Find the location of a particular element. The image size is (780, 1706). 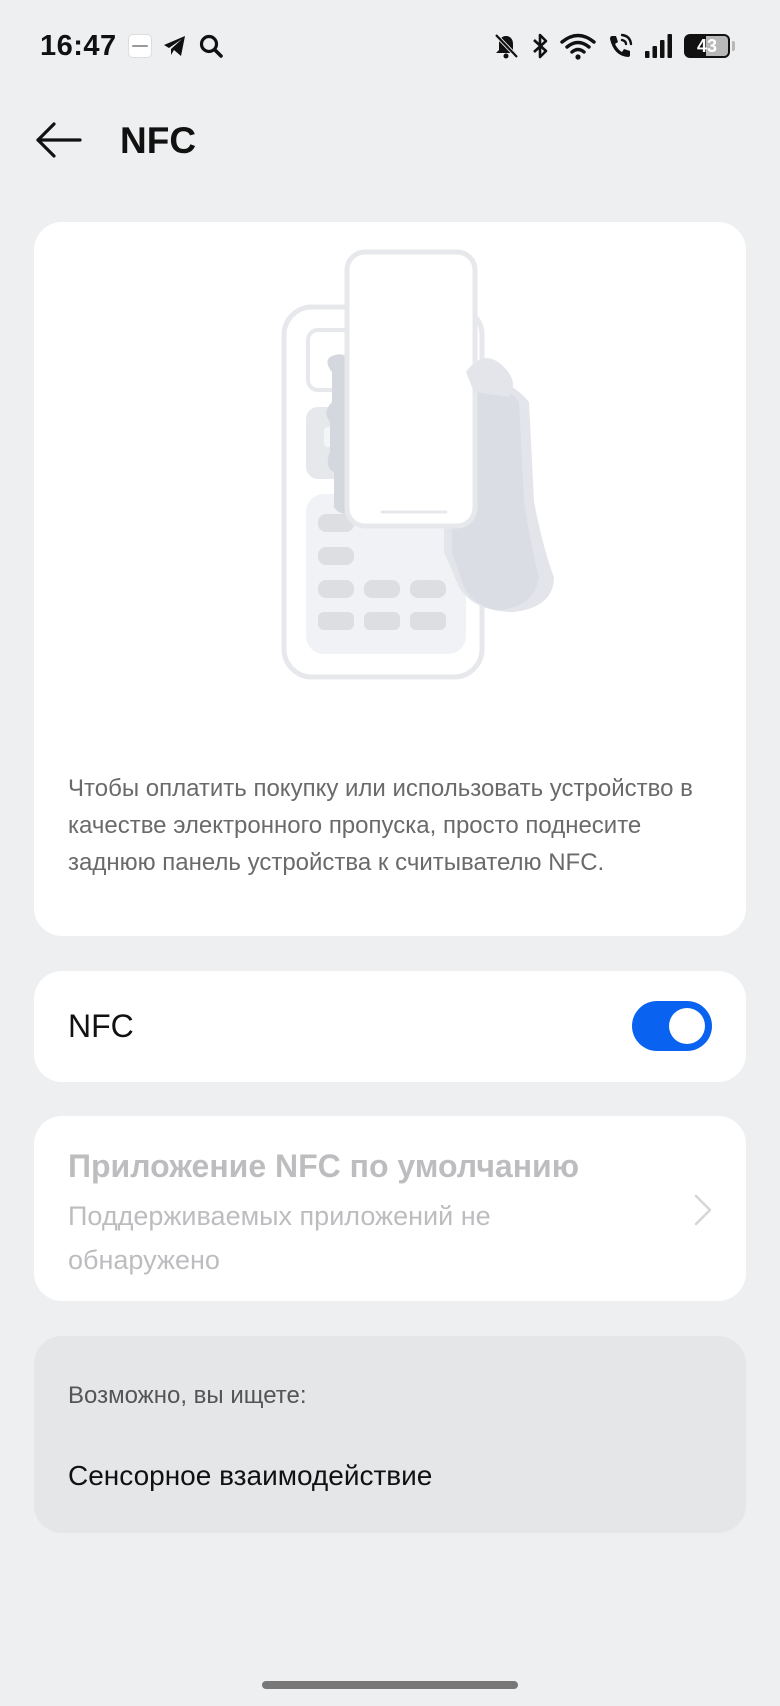

suggestions-heading: Возможно, вы ищете: is located at coordinates (187, 1395).